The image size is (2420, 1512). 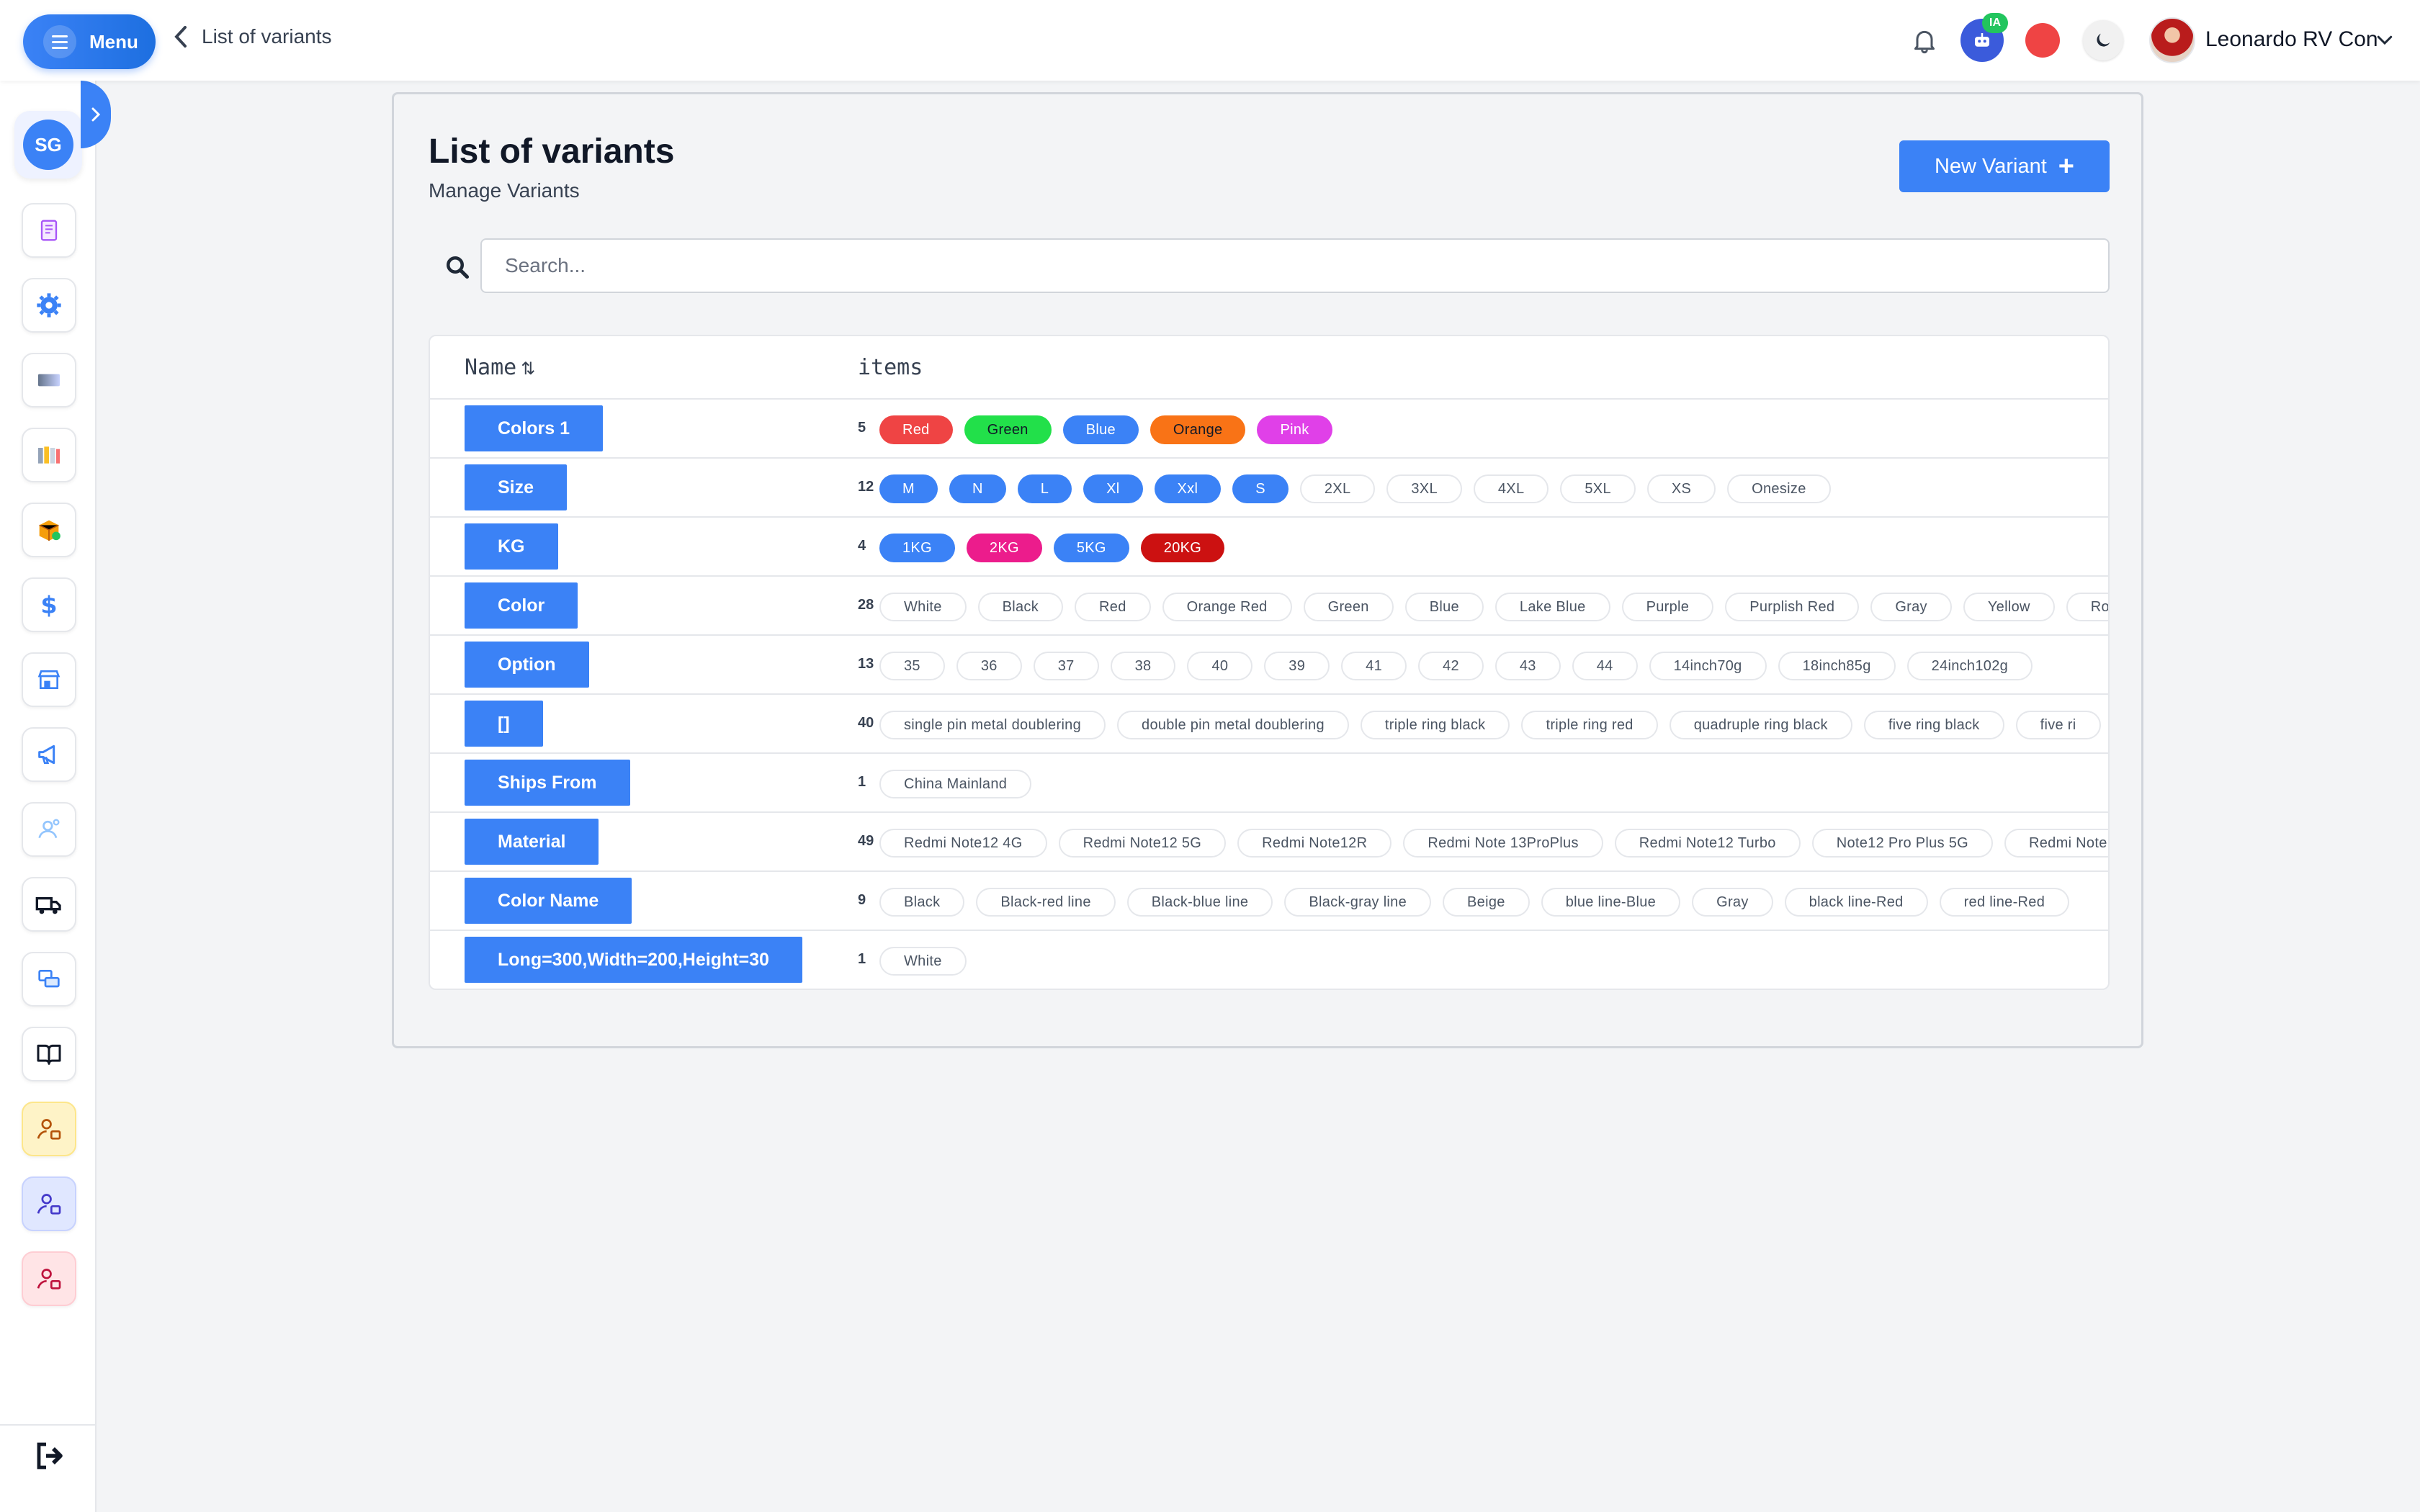 I want to click on variant-item-chip: 40, so click(x=1220, y=666).